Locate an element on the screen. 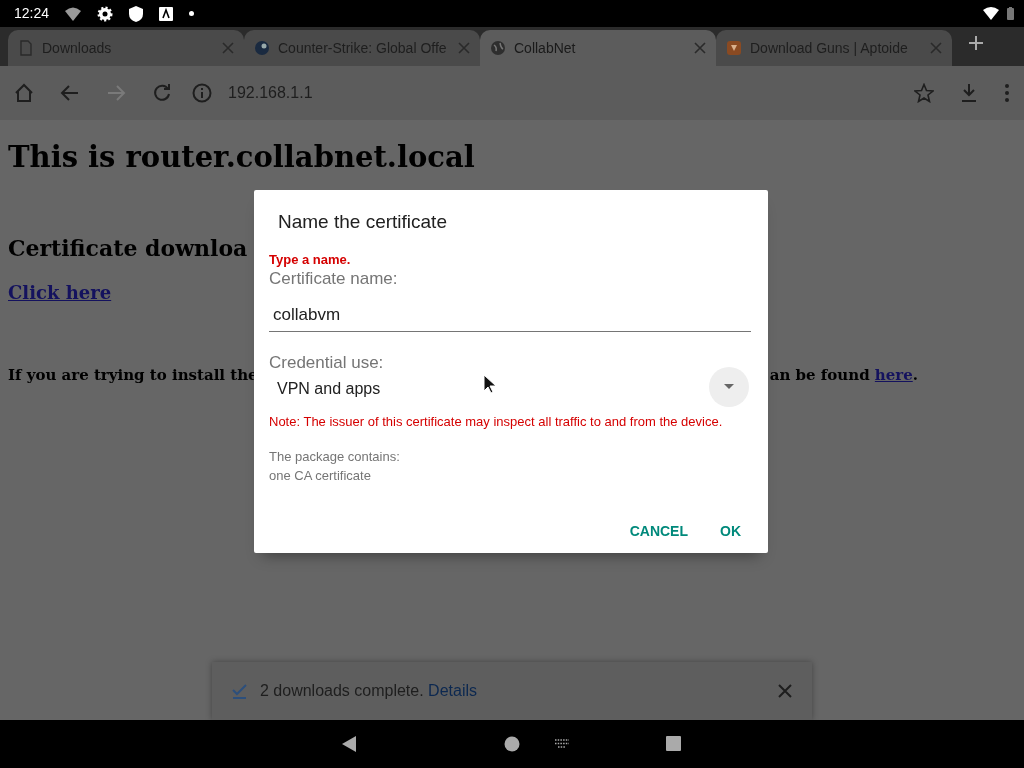  error-text: Type a name. is located at coordinates (310, 260).